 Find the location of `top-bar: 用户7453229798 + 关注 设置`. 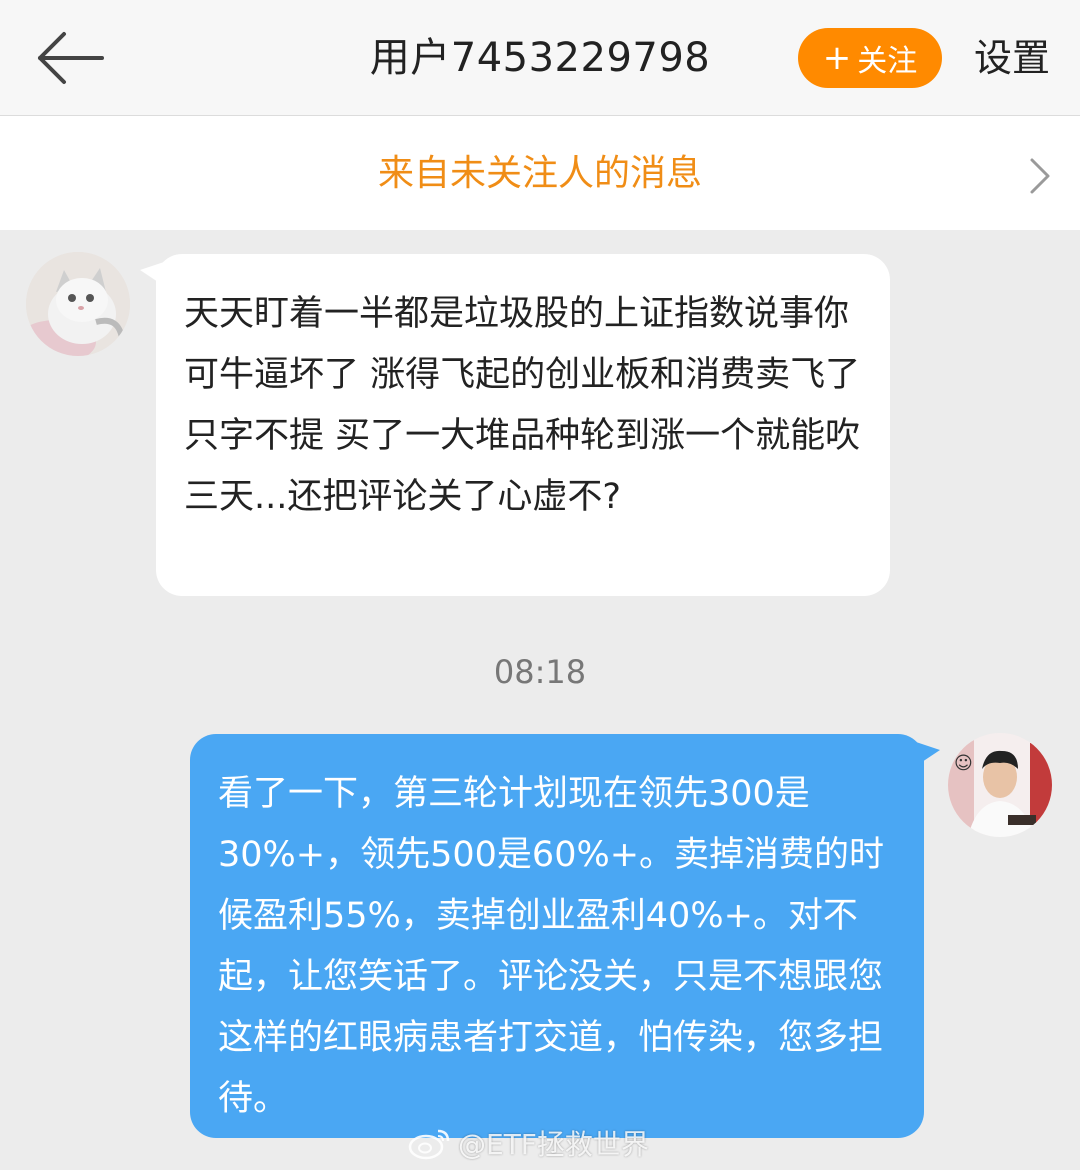

top-bar: 用户7453229798 + 关注 设置 is located at coordinates (540, 58).